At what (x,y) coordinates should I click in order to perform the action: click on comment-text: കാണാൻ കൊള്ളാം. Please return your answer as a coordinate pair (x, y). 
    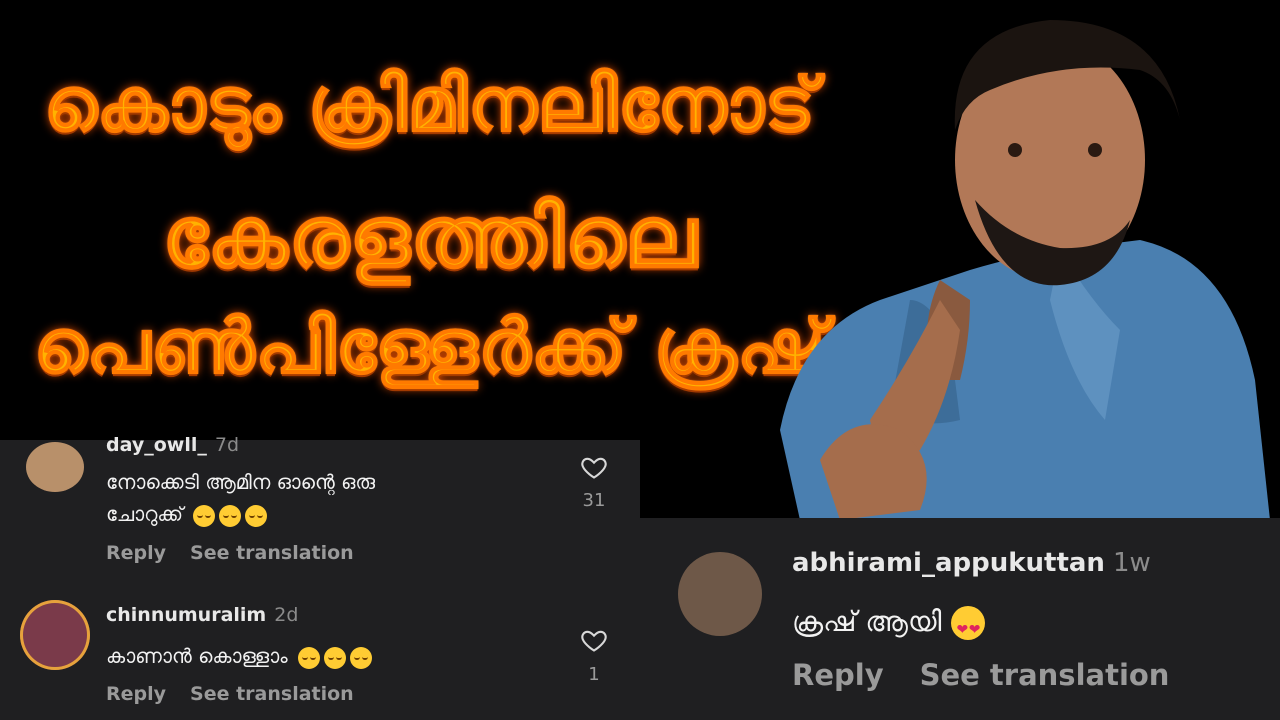
    Looking at the image, I should click on (239, 656).